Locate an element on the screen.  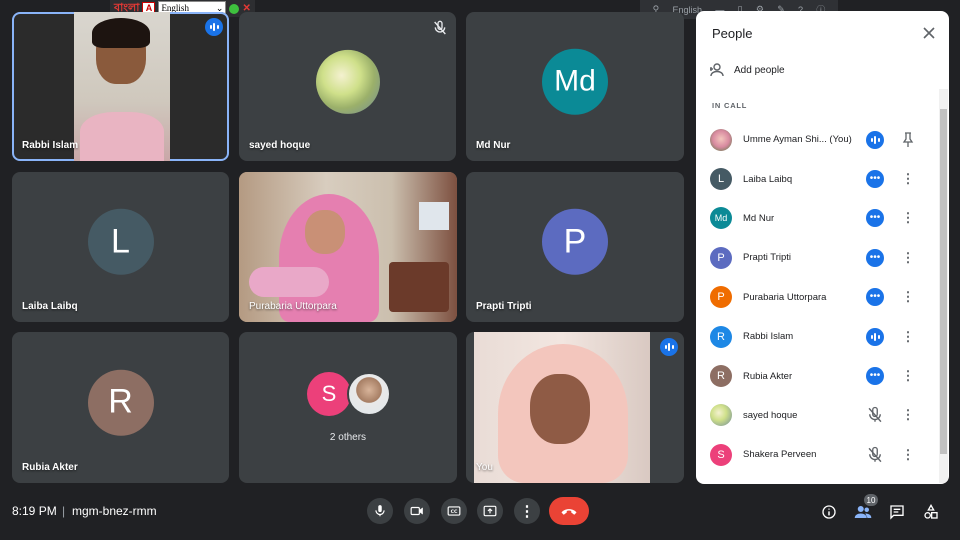
participant-row: R Rubia Akter ••• ⋮ is located at coordinates (816, 375).